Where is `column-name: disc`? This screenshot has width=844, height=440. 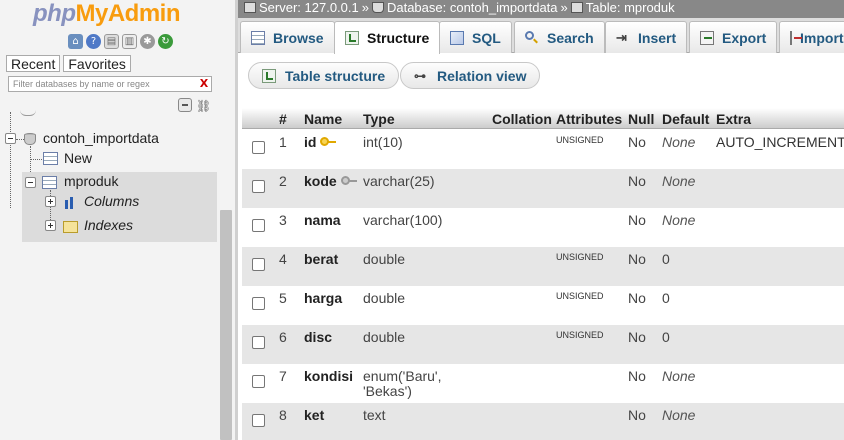
column-name: disc is located at coordinates (318, 337).